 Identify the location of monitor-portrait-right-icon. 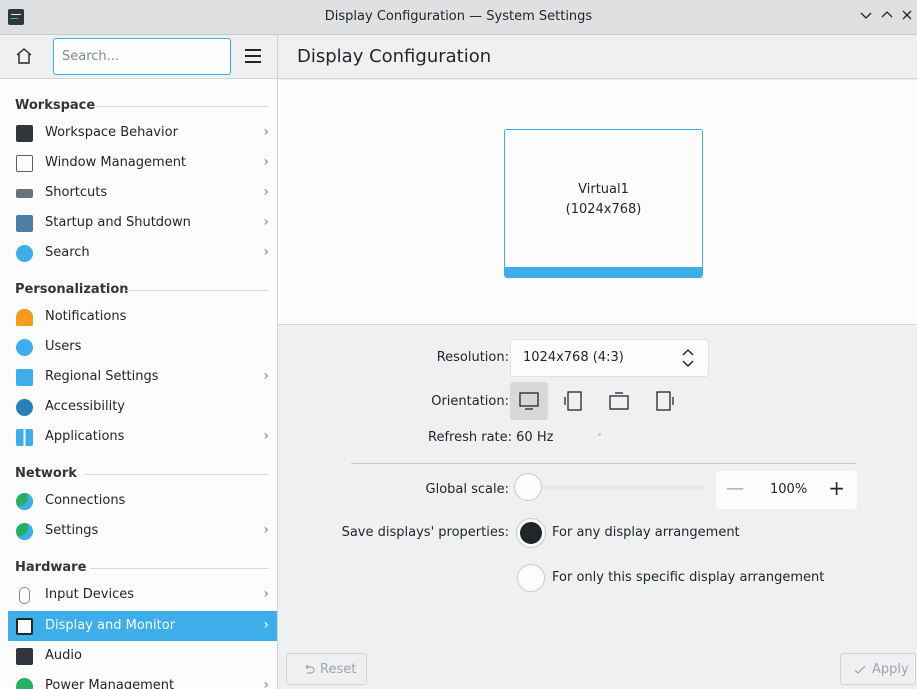
(665, 401).